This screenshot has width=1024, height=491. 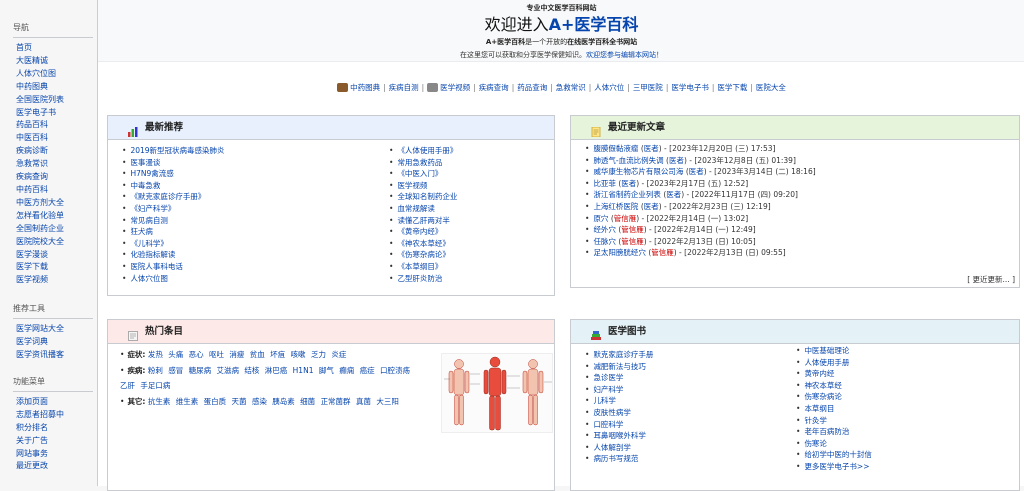 I want to click on sidebar-link: 医学视频, so click(x=32, y=279).